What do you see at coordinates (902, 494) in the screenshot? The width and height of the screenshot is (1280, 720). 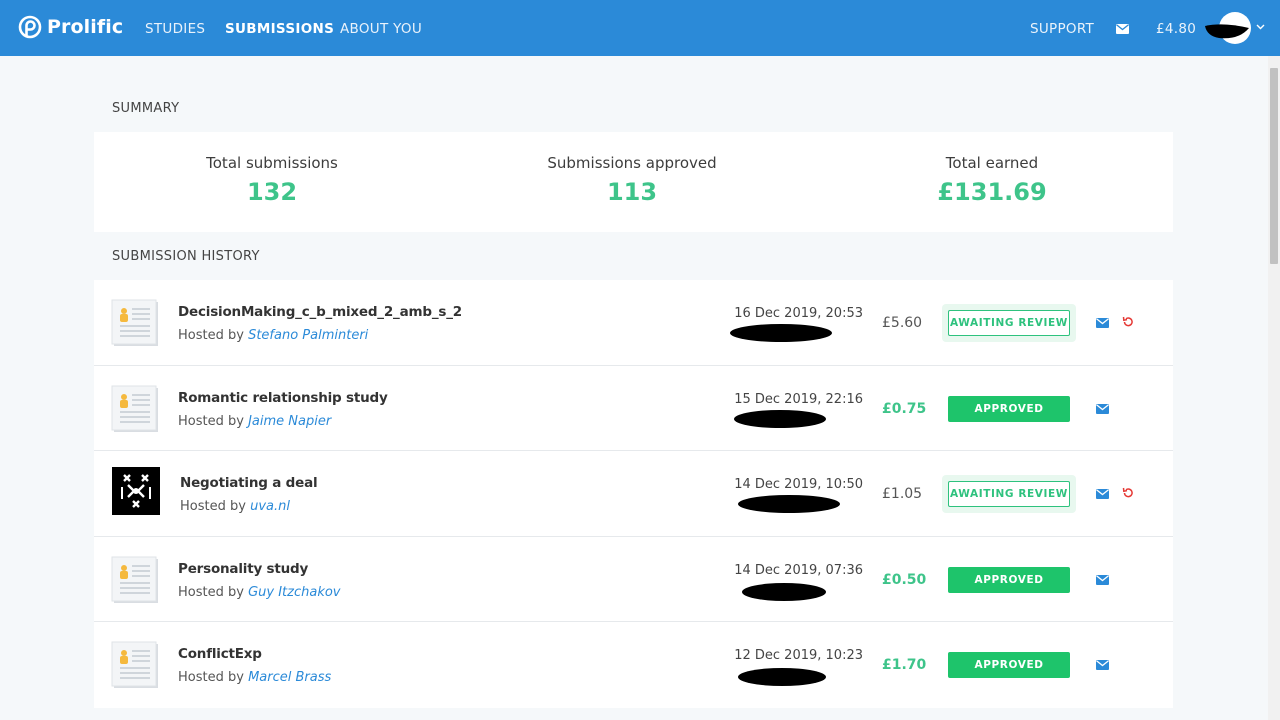 I see `reward: £1.05` at bounding box center [902, 494].